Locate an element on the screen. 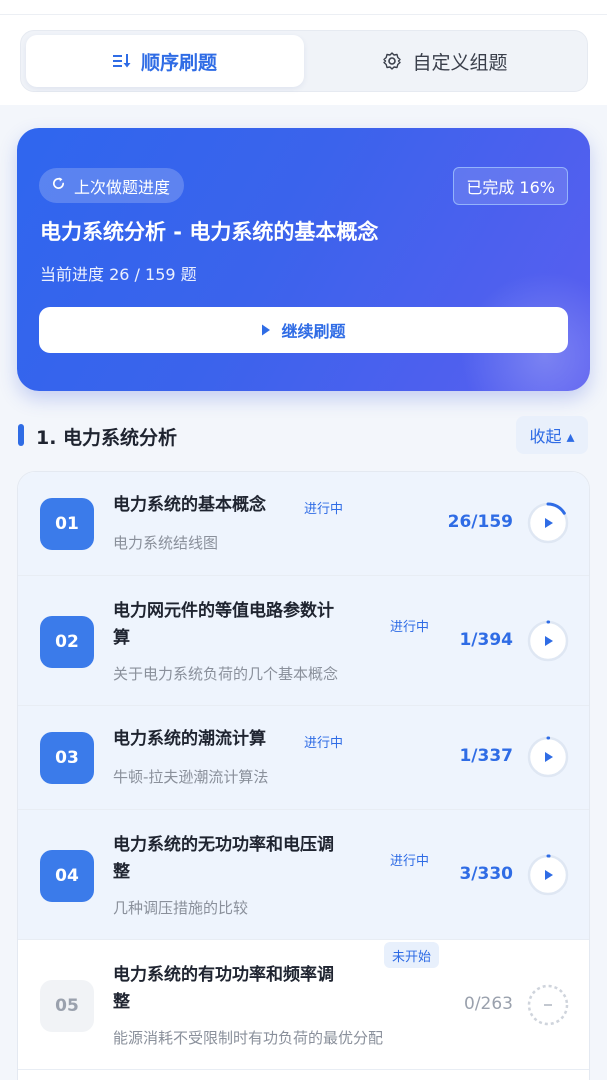  continue-label: 继续刷题 is located at coordinates (313, 331).